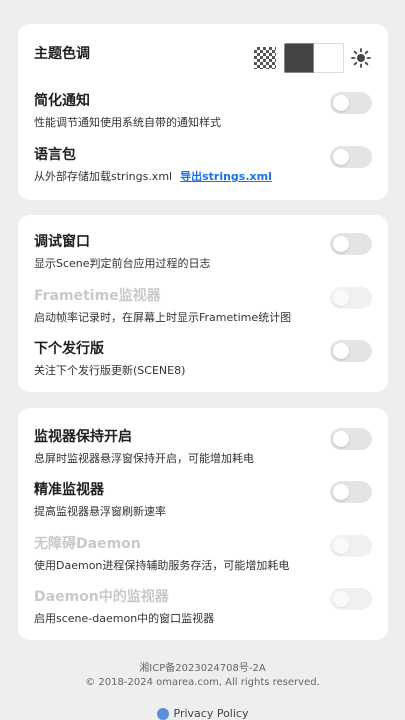 The height and width of the screenshot is (720, 405). I want to click on setting-title: 语言包, so click(55, 155).